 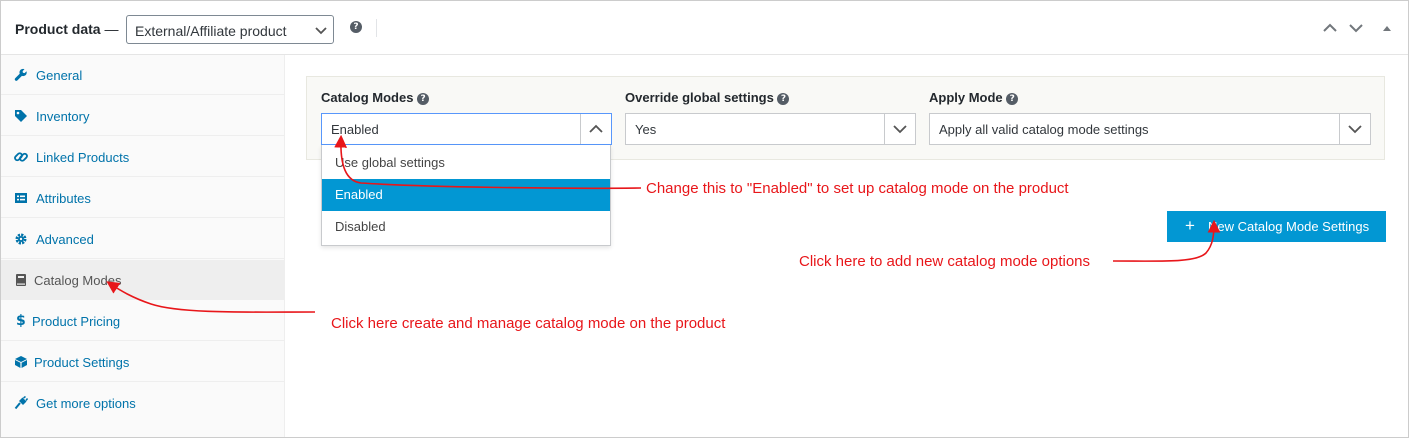 I want to click on plug-icon, so click(x=21, y=403).